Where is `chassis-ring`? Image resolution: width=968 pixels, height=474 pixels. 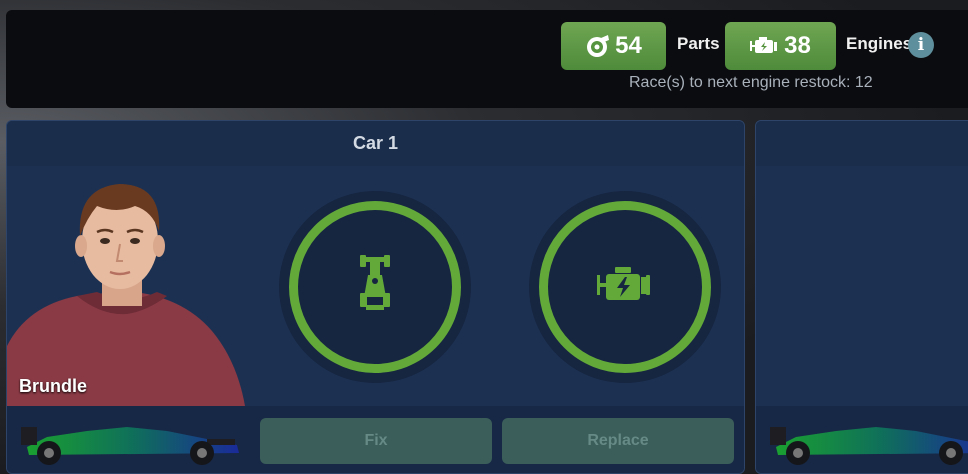 chassis-ring is located at coordinates (375, 287).